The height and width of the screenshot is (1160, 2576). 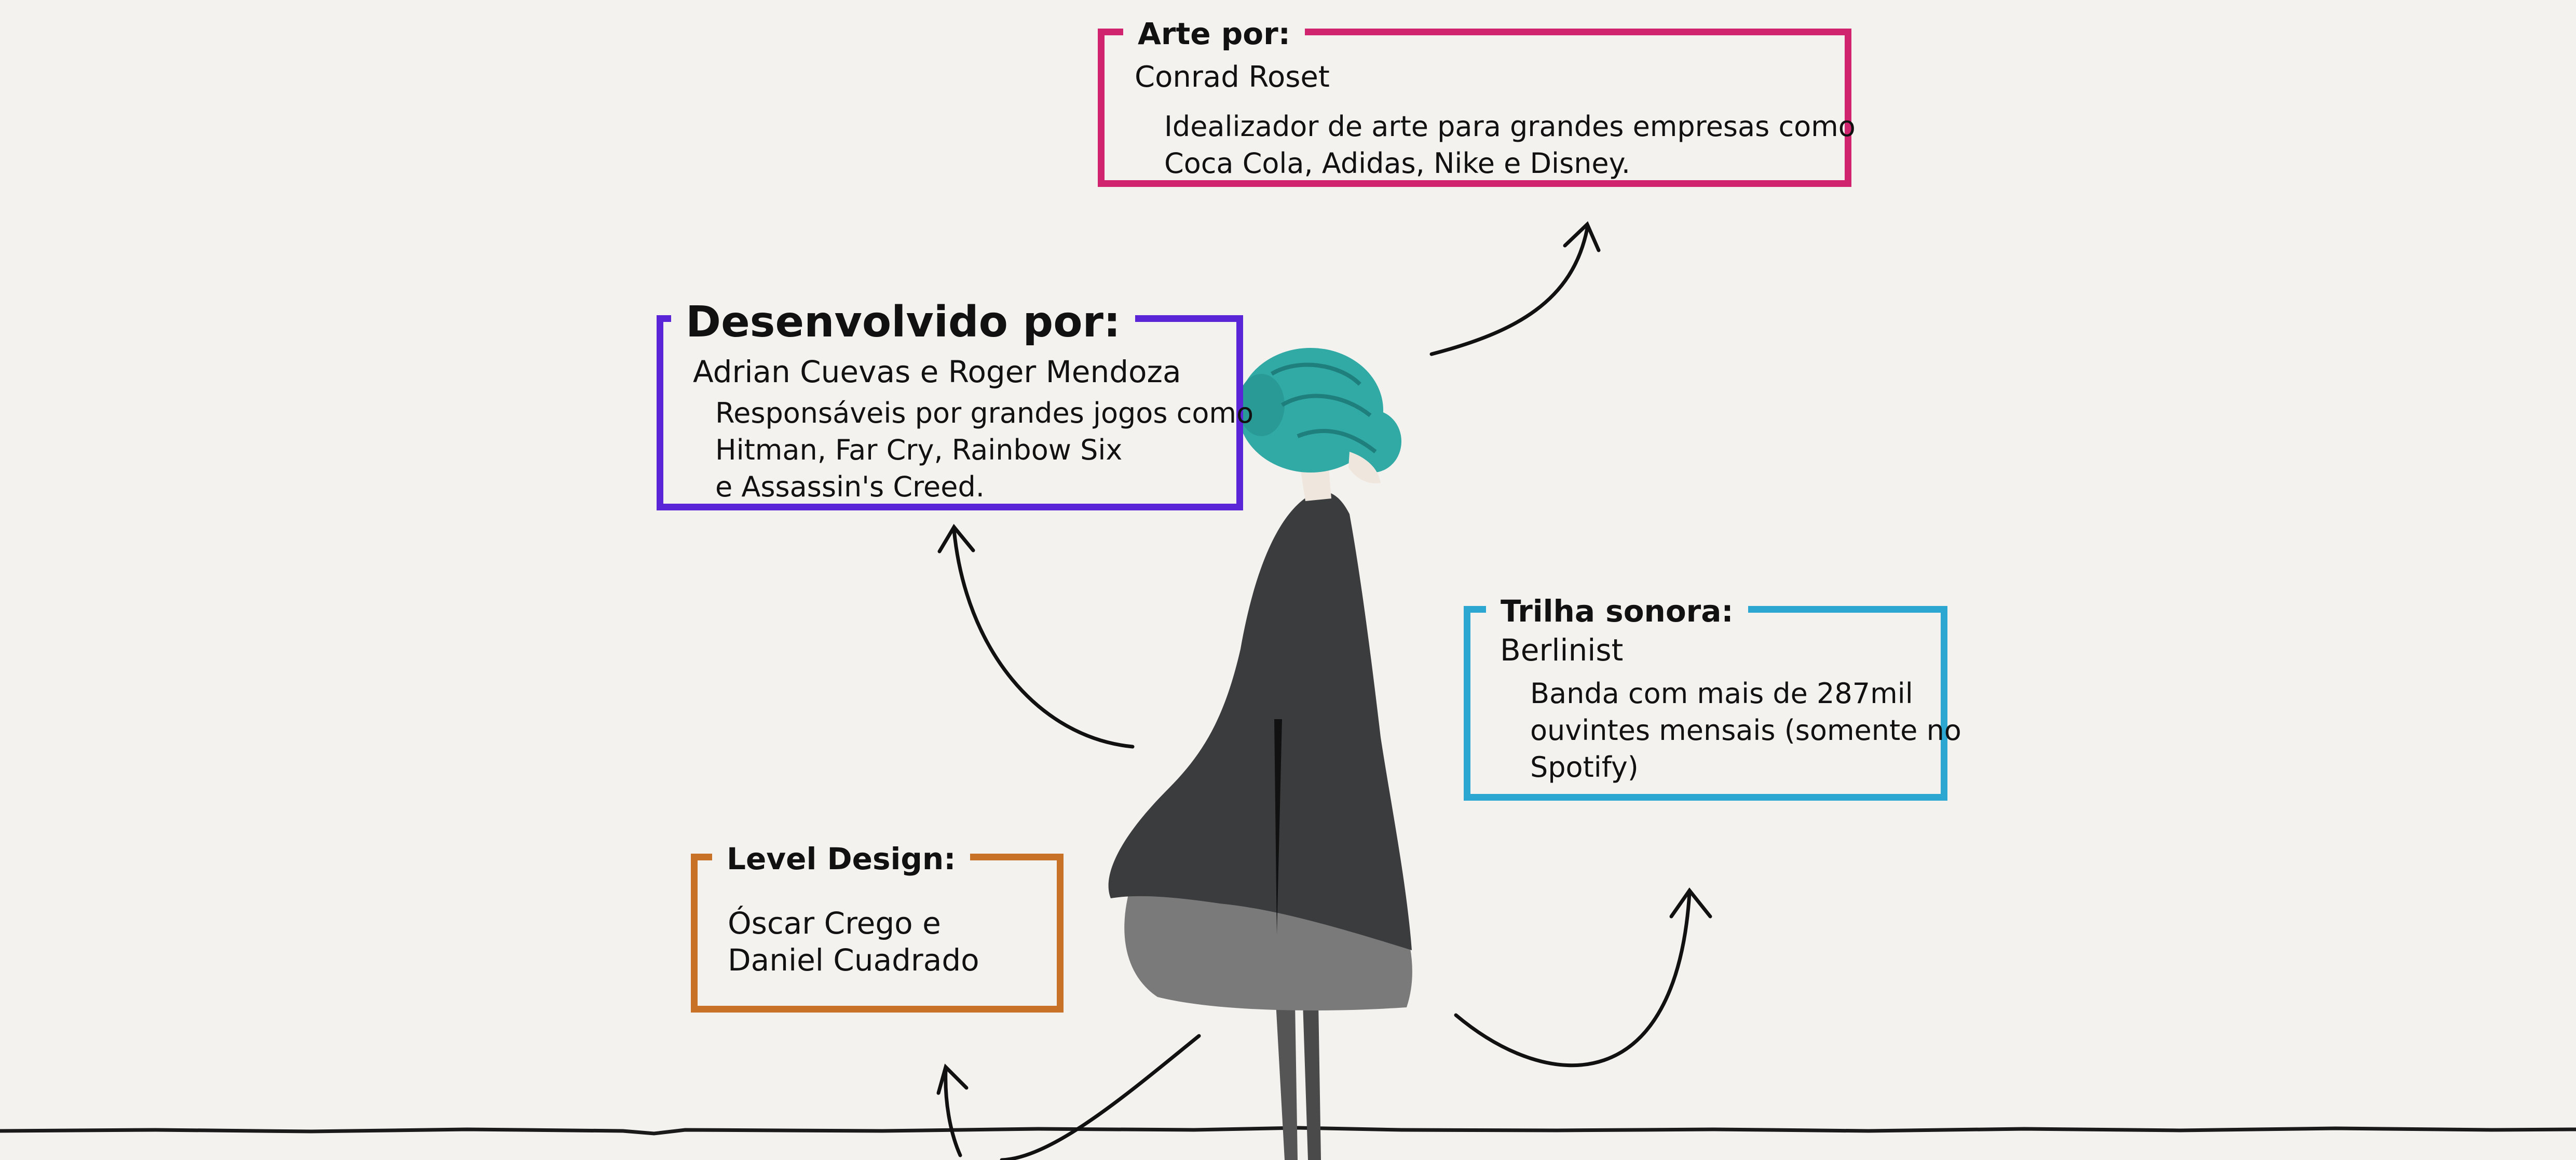 What do you see at coordinates (1562, 650) in the screenshot?
I see `soundtrack-credit-name: Berlinist` at bounding box center [1562, 650].